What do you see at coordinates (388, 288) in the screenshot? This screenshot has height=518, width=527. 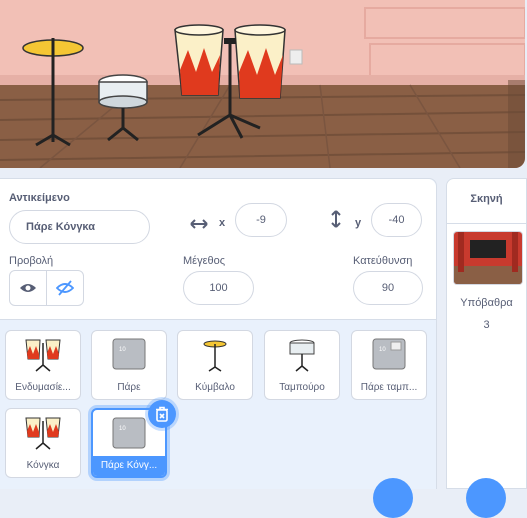 I see `direction-input: 90` at bounding box center [388, 288].